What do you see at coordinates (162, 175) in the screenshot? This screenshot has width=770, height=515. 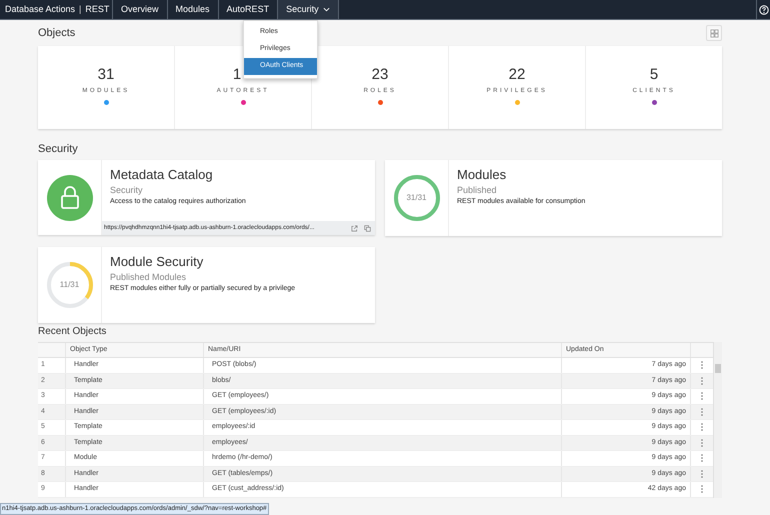 I see `card-title: Metadata Catalog` at bounding box center [162, 175].